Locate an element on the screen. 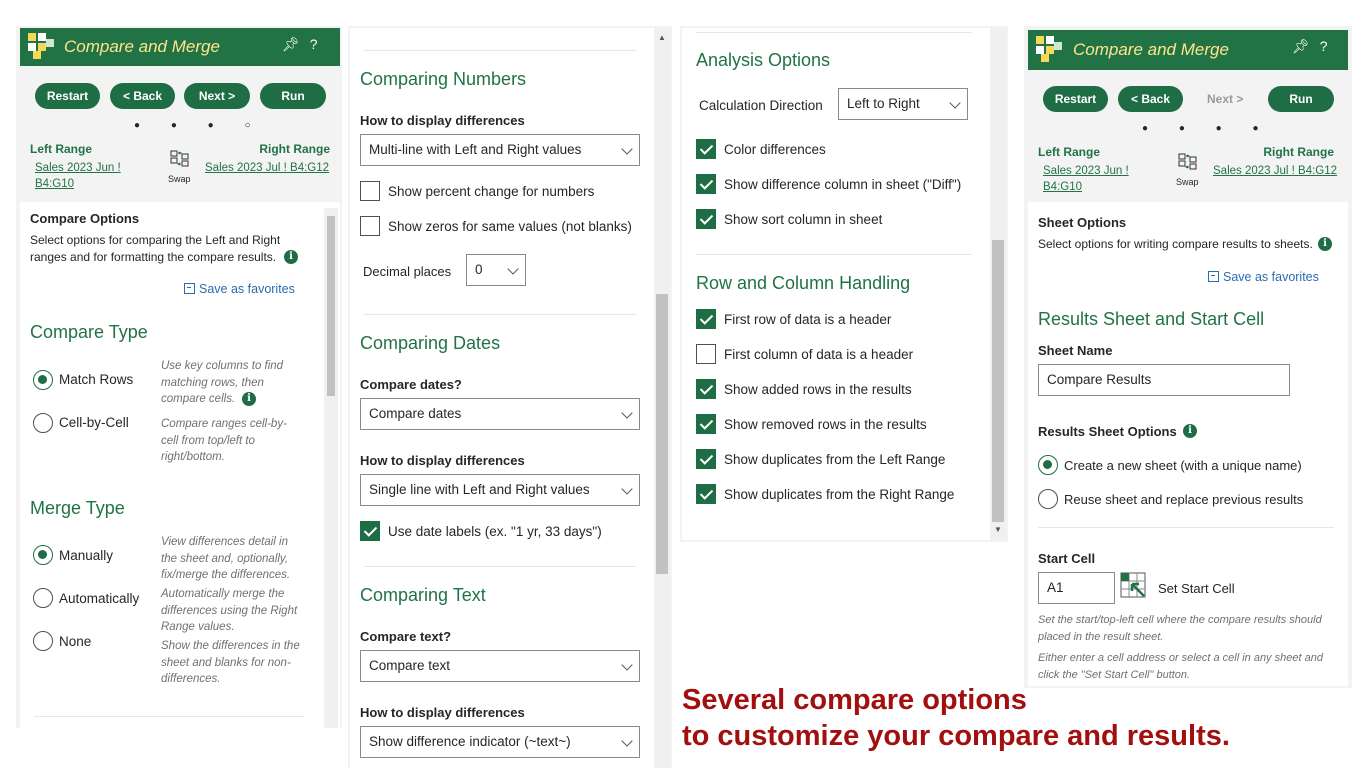 This screenshot has width=1366, height=768. show-zeros-checkbox is located at coordinates (370, 226).